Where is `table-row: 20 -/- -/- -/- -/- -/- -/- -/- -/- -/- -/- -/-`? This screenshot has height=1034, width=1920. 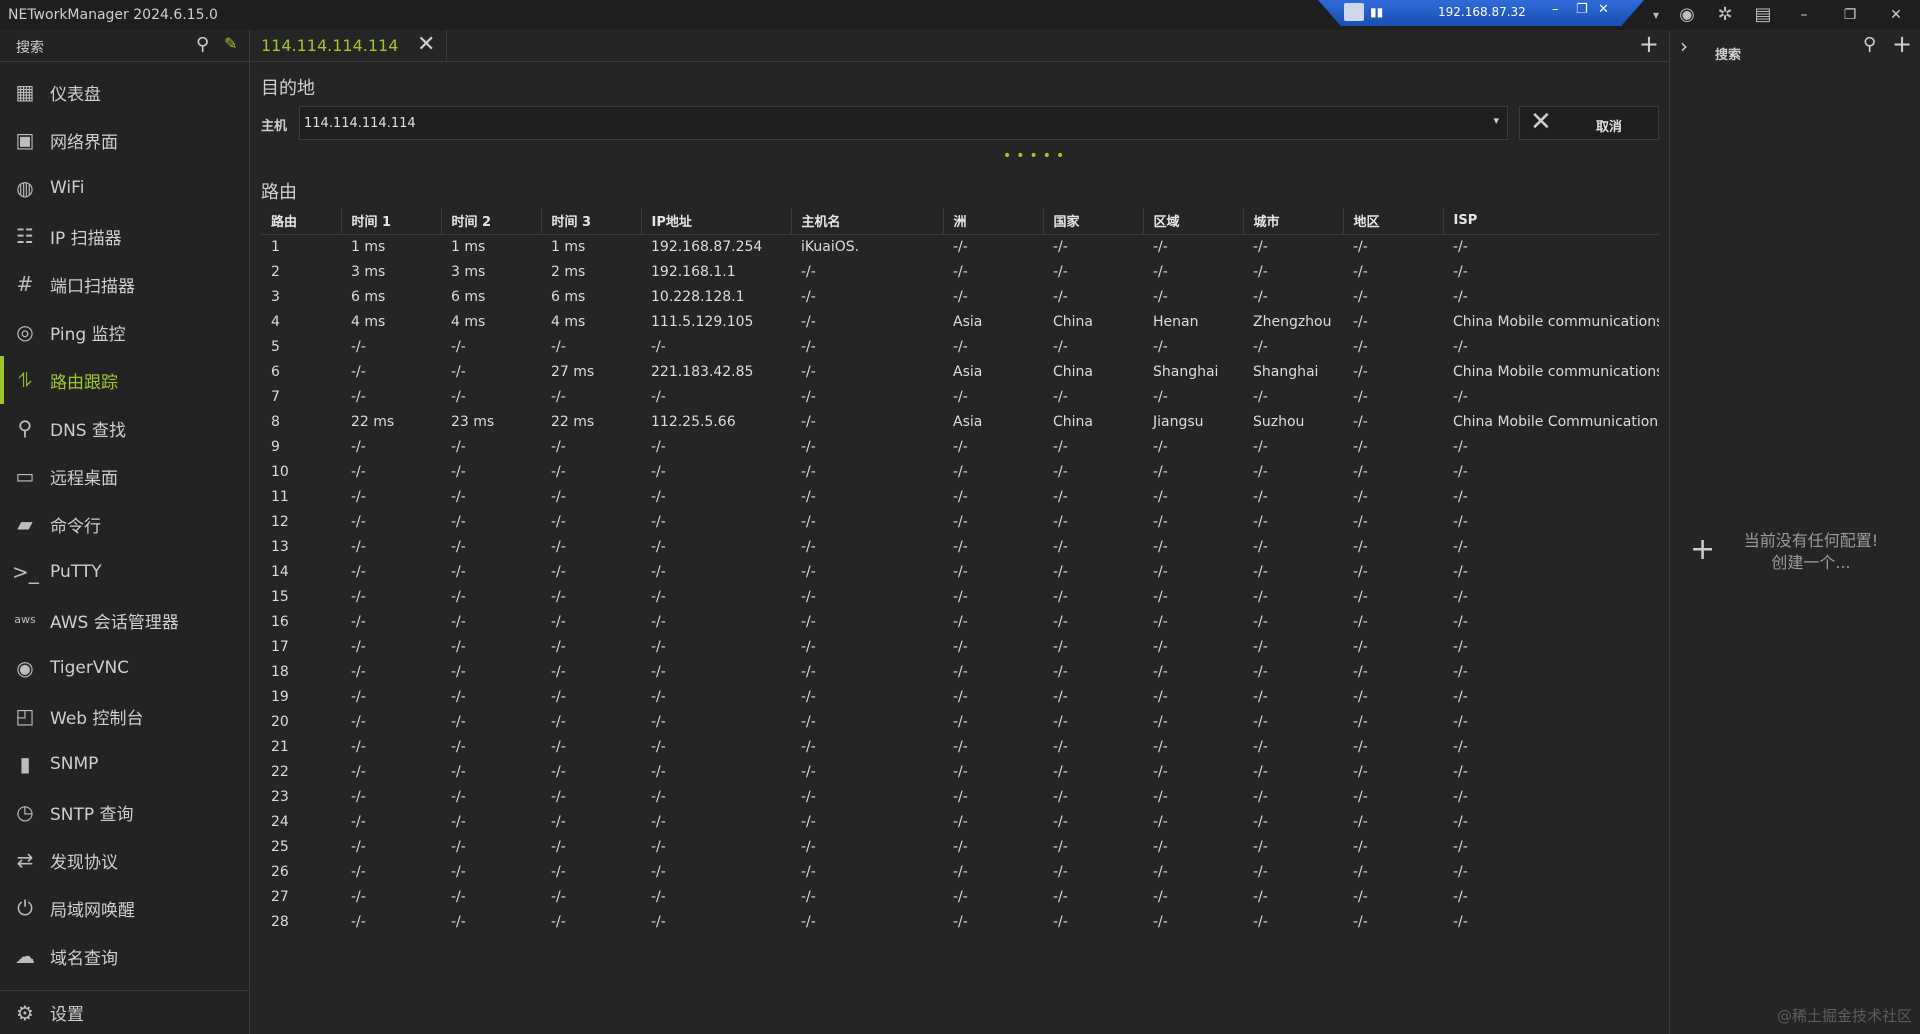 table-row: 20 -/- -/- -/- -/- -/- -/- -/- -/- -/- -/- -/- is located at coordinates (960, 721).